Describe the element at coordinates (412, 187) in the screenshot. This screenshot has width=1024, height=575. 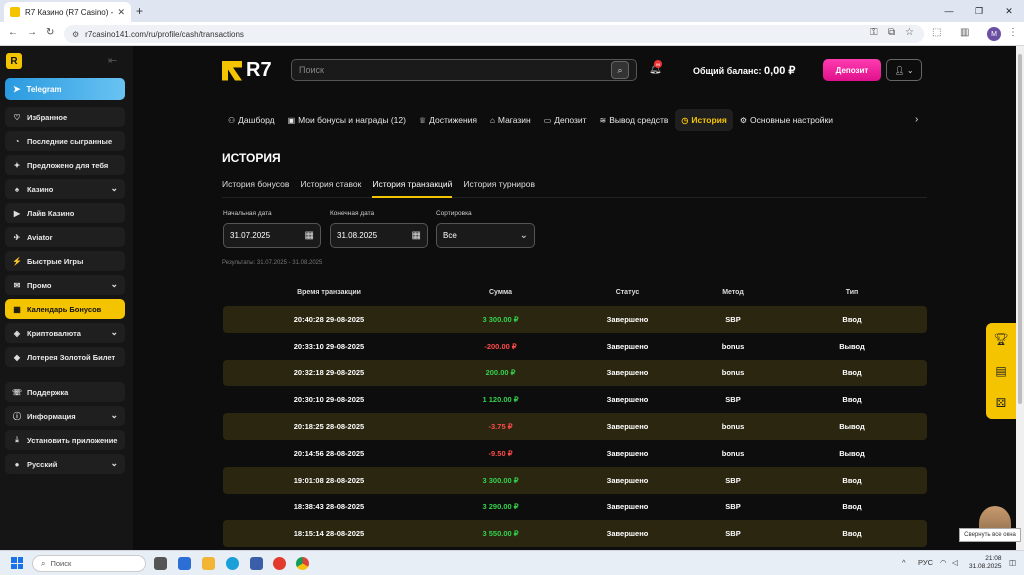
I see `history-tab: История транзакций` at that location.